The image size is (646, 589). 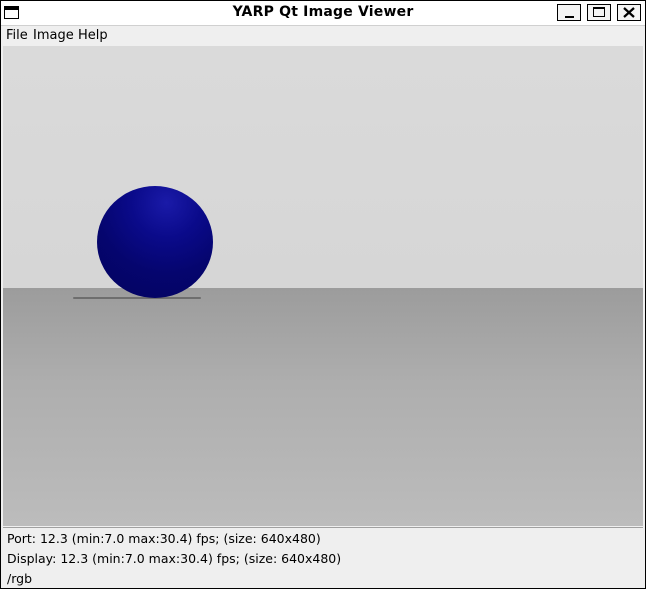 I want to click on menu-help: Help, so click(x=93, y=35).